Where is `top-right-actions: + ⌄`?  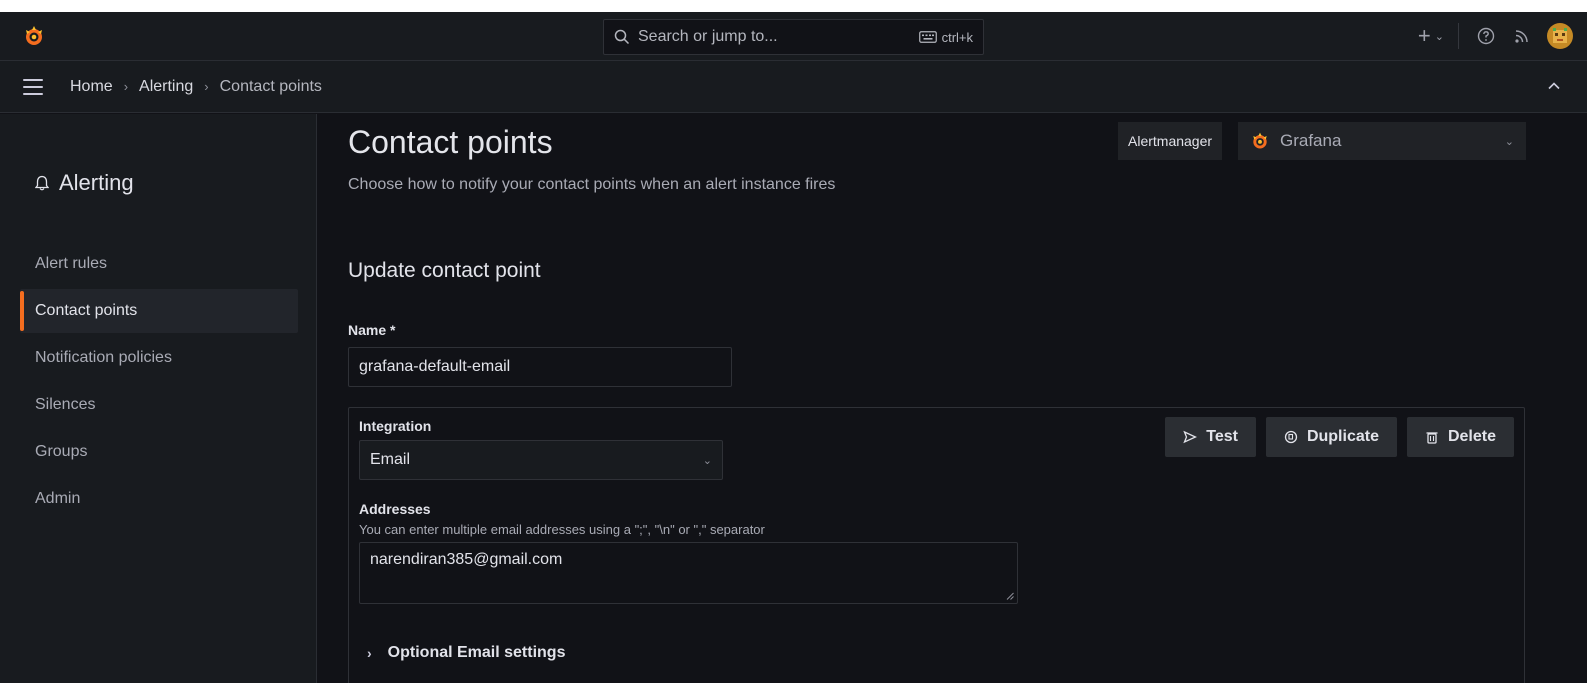
top-right-actions: + ⌄ is located at coordinates (1495, 36).